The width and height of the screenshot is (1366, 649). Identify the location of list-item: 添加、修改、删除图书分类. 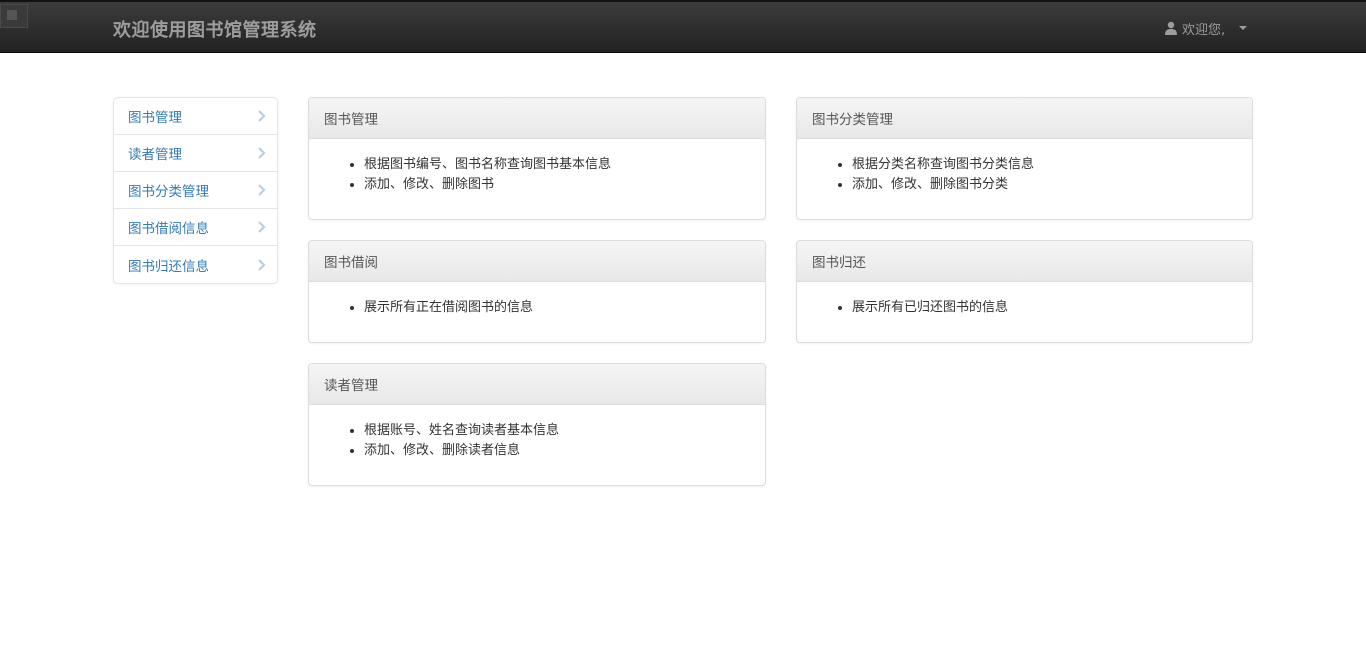
(1044, 185).